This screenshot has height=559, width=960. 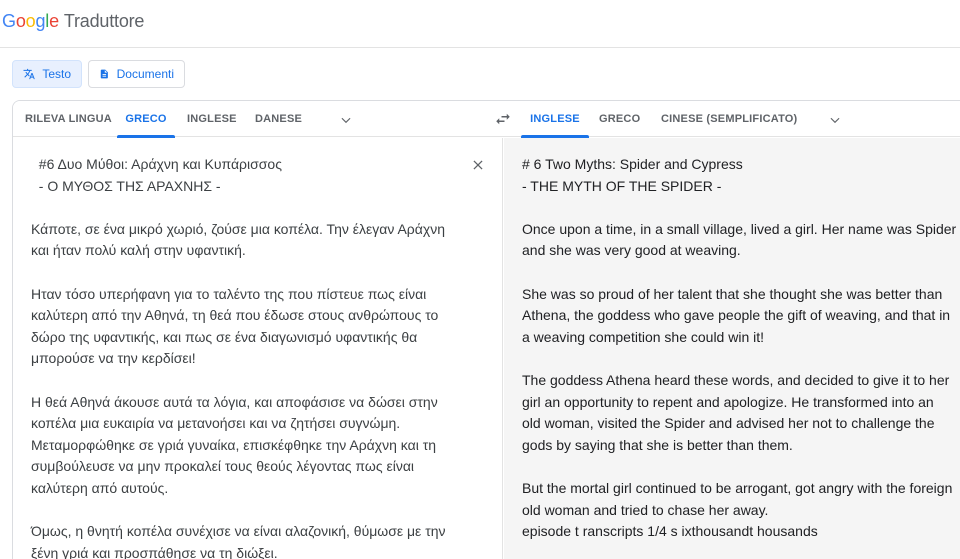 What do you see at coordinates (154, 551) in the screenshot?
I see `source-text-line: ξένη γριά και προσπάθησε να τη διώξει.` at bounding box center [154, 551].